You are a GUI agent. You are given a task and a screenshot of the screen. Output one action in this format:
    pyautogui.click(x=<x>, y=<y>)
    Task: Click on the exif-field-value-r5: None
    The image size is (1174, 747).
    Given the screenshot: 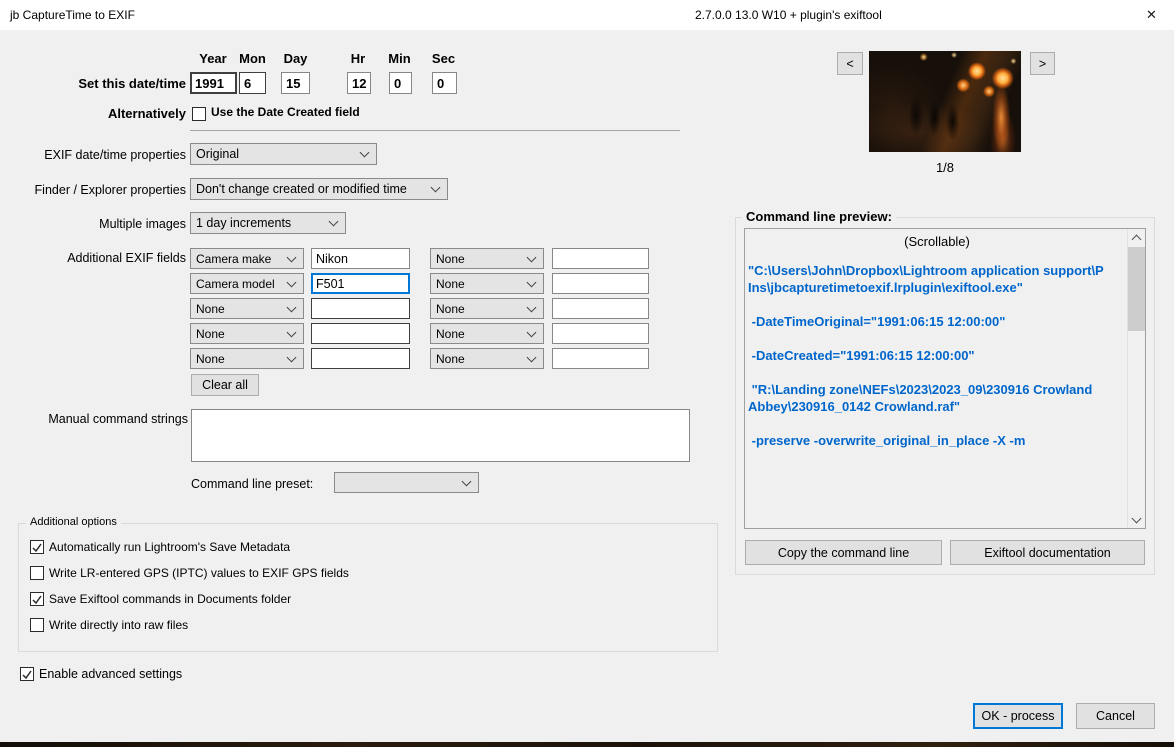 What is the action you would take?
    pyautogui.click(x=450, y=358)
    